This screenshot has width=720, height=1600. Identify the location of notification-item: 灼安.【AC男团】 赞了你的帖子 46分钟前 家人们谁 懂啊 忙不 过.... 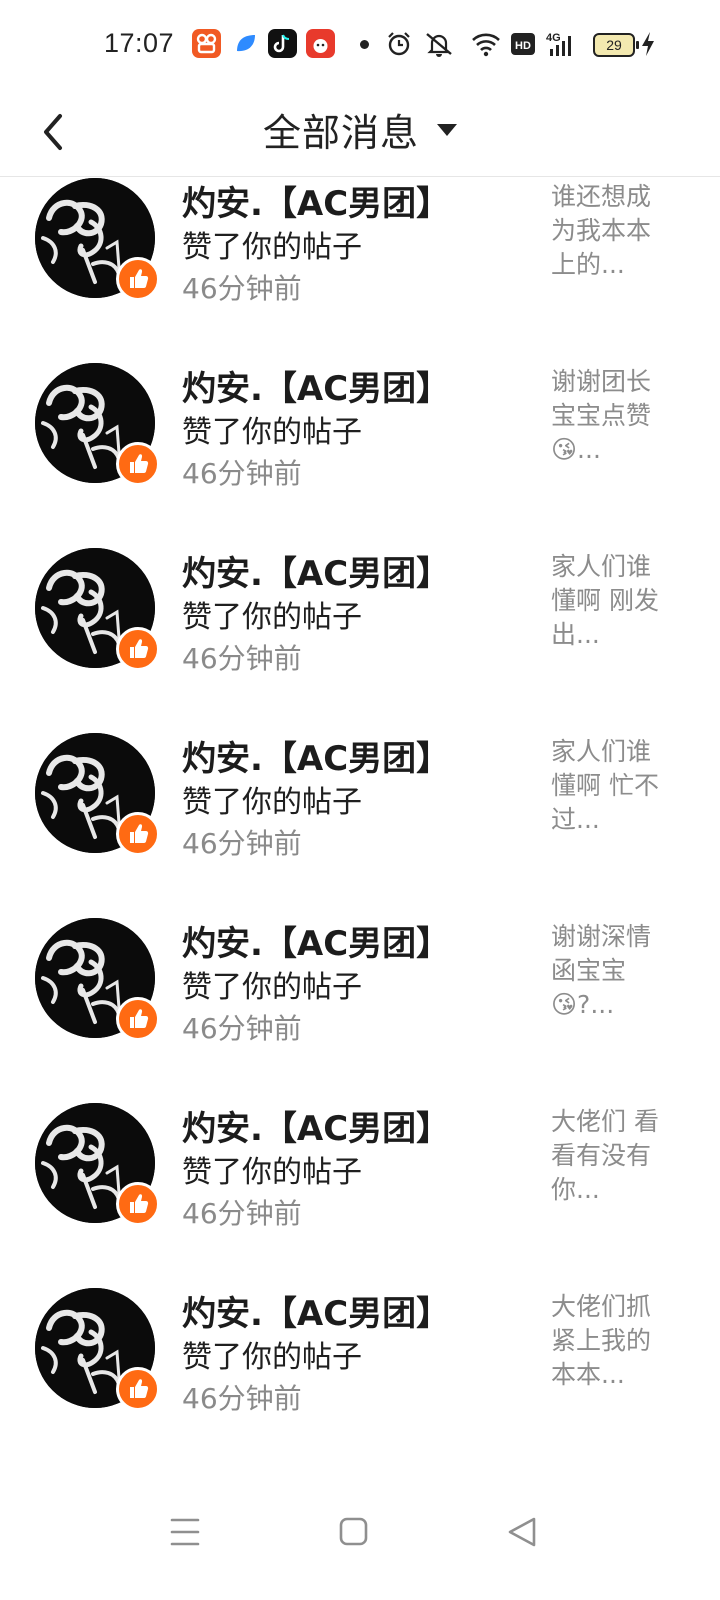
(360, 771).